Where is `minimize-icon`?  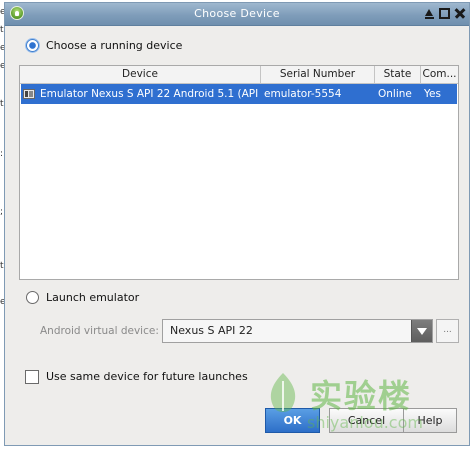
minimize-icon is located at coordinates (429, 13).